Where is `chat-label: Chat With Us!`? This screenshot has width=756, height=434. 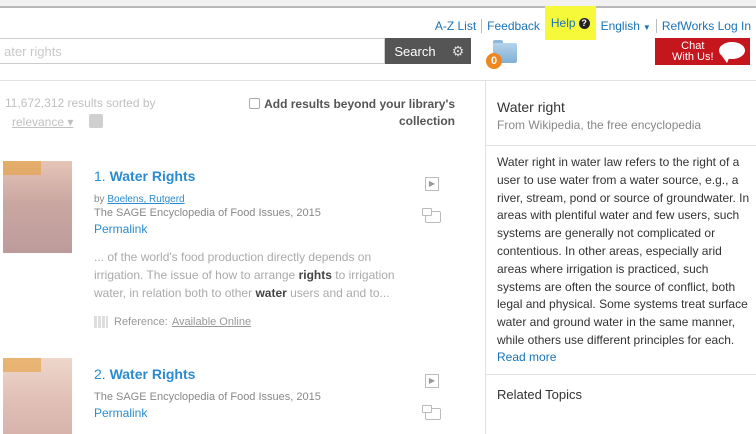
chat-label: Chat With Us! is located at coordinates (693, 51).